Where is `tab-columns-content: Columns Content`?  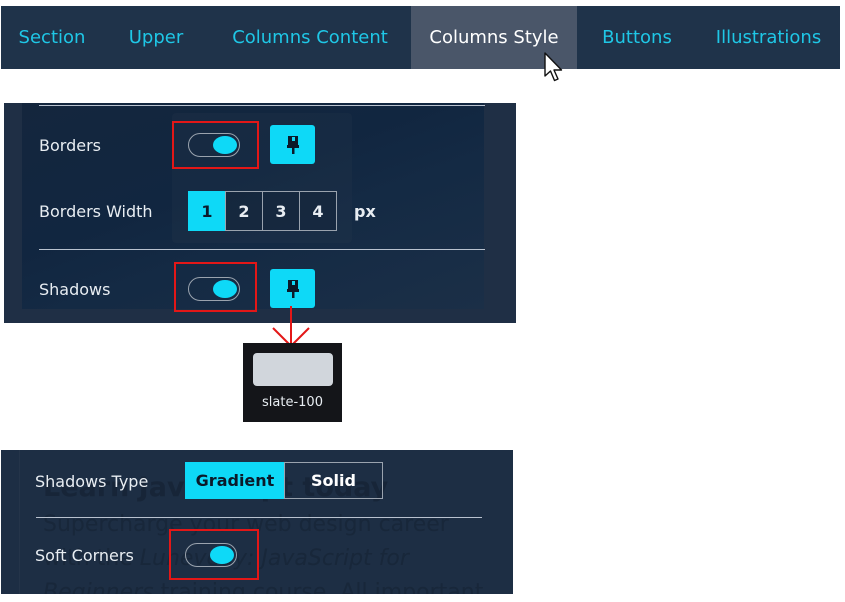 tab-columns-content: Columns Content is located at coordinates (310, 37).